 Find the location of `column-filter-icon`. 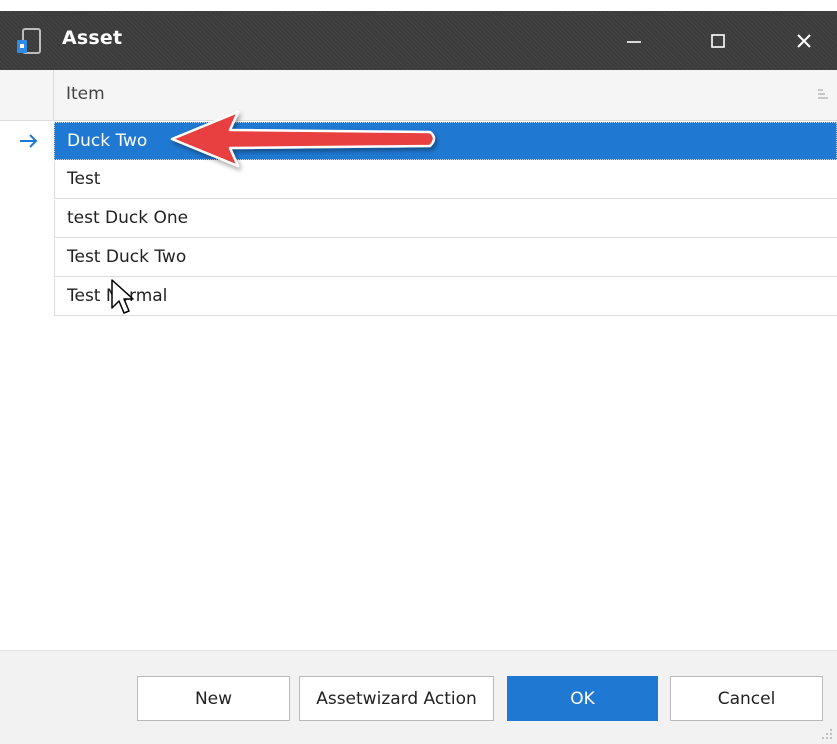

column-filter-icon is located at coordinates (823, 95).